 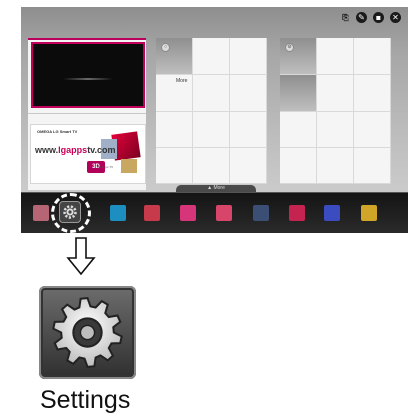 I want to click on settings-highlight-ring, so click(x=71, y=213).